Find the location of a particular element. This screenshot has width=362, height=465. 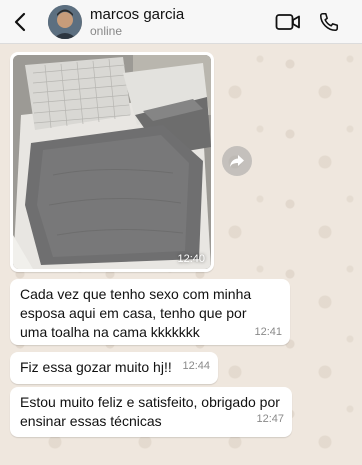

video-camera-icon is located at coordinates (287, 22).